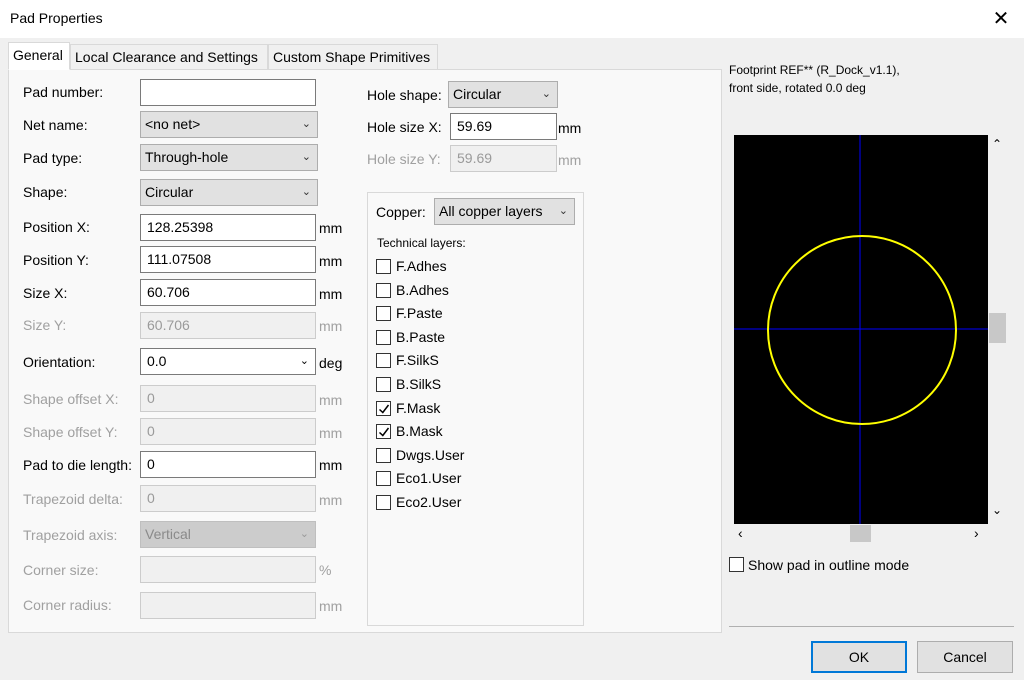 This screenshot has width=1024, height=680. Describe the element at coordinates (39, 56) in the screenshot. I see `tab-general: General` at that location.